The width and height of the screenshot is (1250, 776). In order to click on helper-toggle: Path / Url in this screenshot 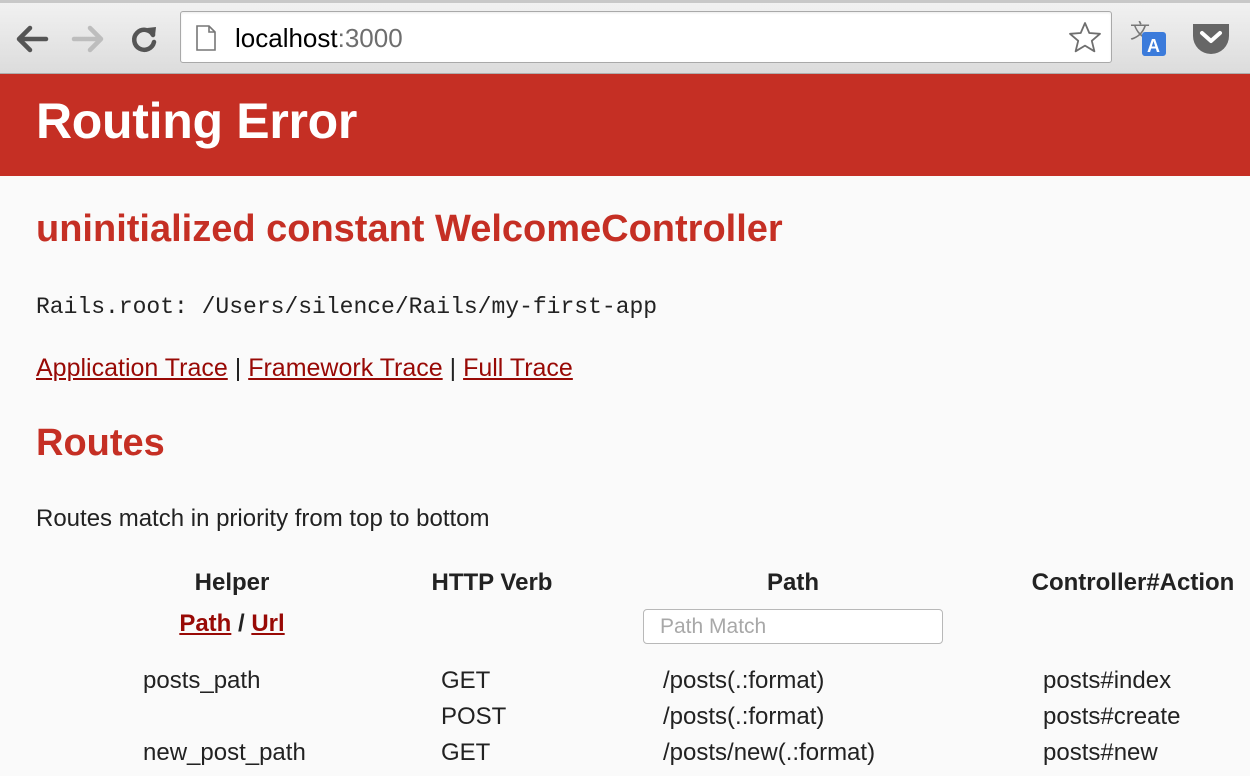, I will do `click(231, 624)`.